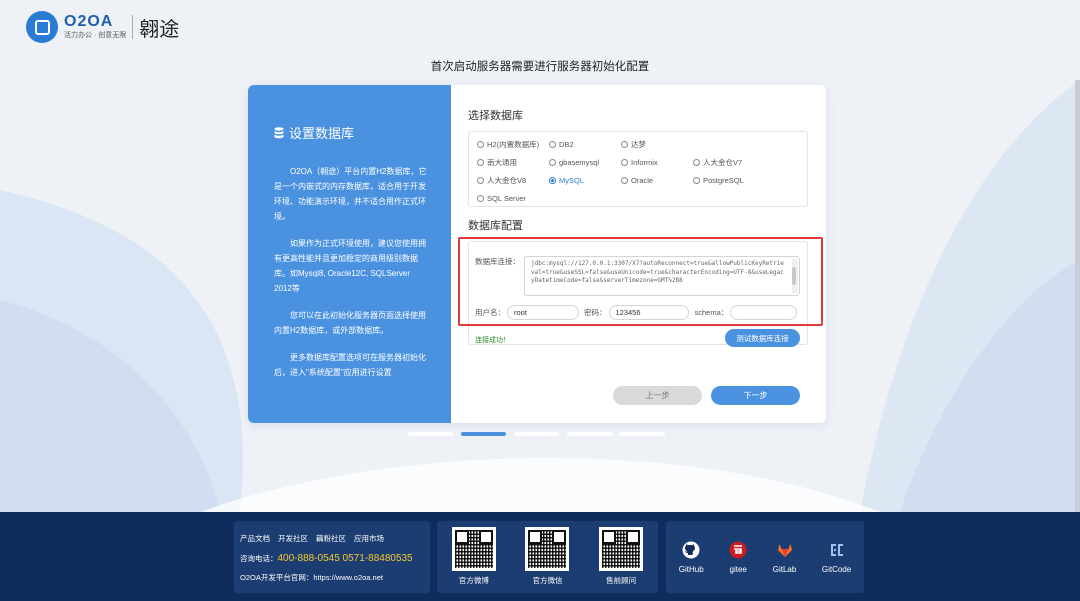  What do you see at coordinates (259, 558) in the screenshot?
I see `phone-label: 咨询电话：` at bounding box center [259, 558].